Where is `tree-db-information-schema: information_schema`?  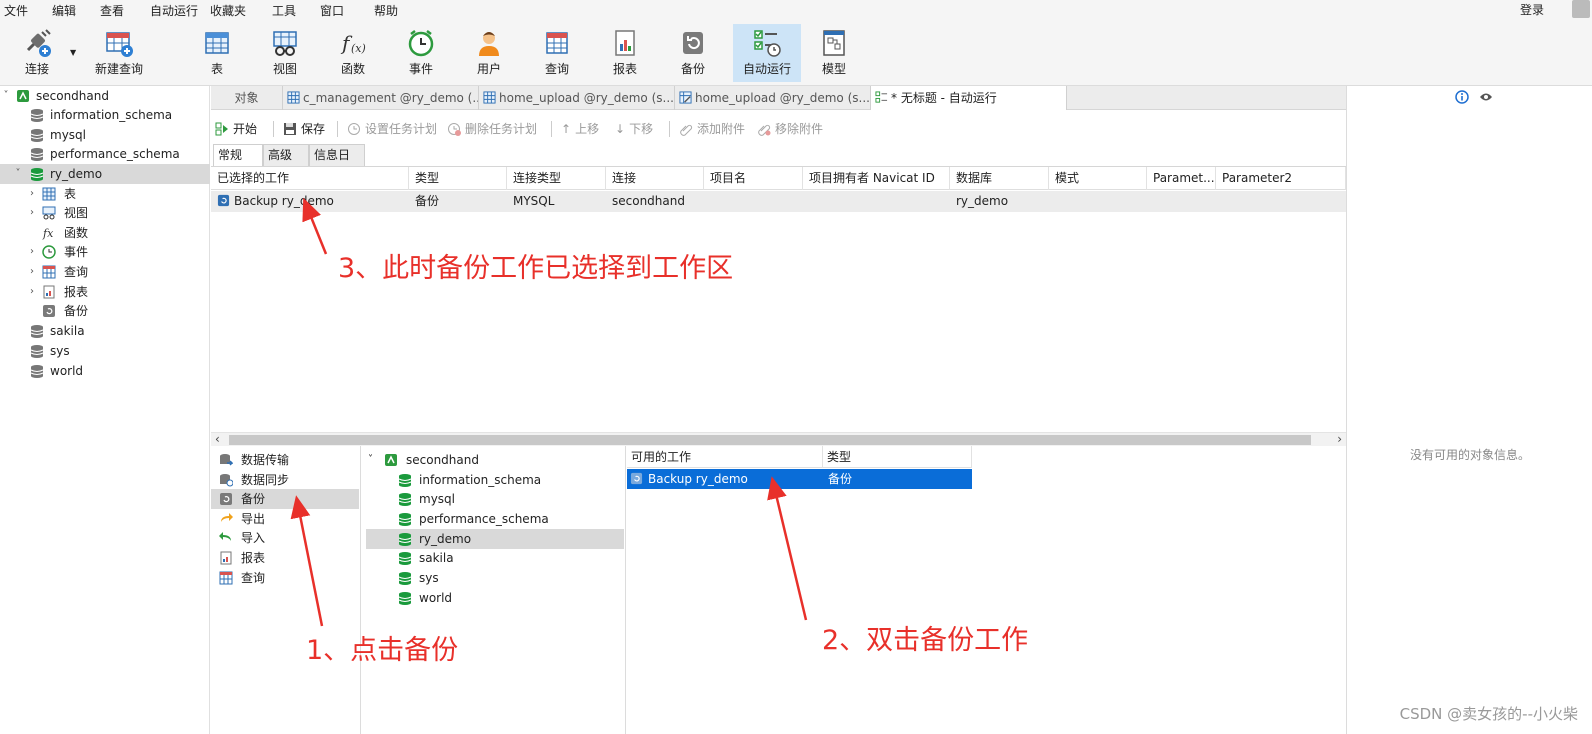
tree-db-information-schema: information_schema is located at coordinates (105, 115).